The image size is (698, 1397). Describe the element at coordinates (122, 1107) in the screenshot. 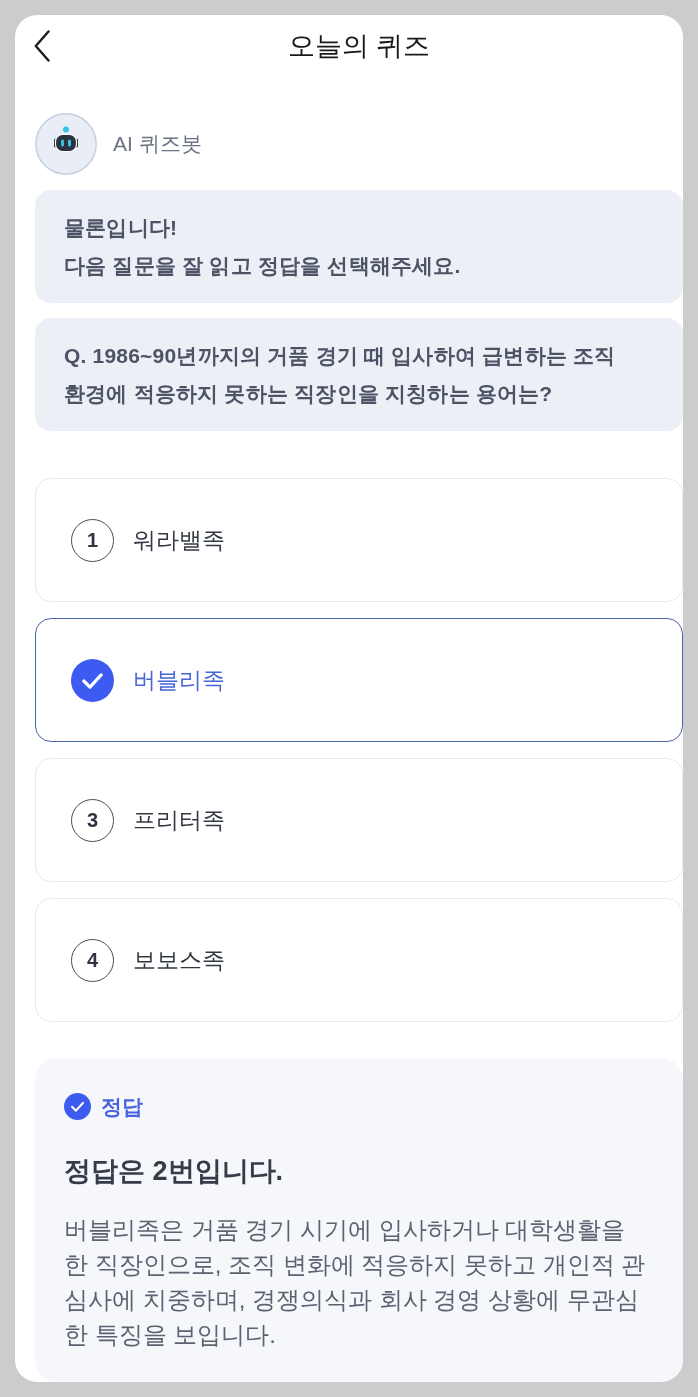

I see `answer-label: 정답` at that location.